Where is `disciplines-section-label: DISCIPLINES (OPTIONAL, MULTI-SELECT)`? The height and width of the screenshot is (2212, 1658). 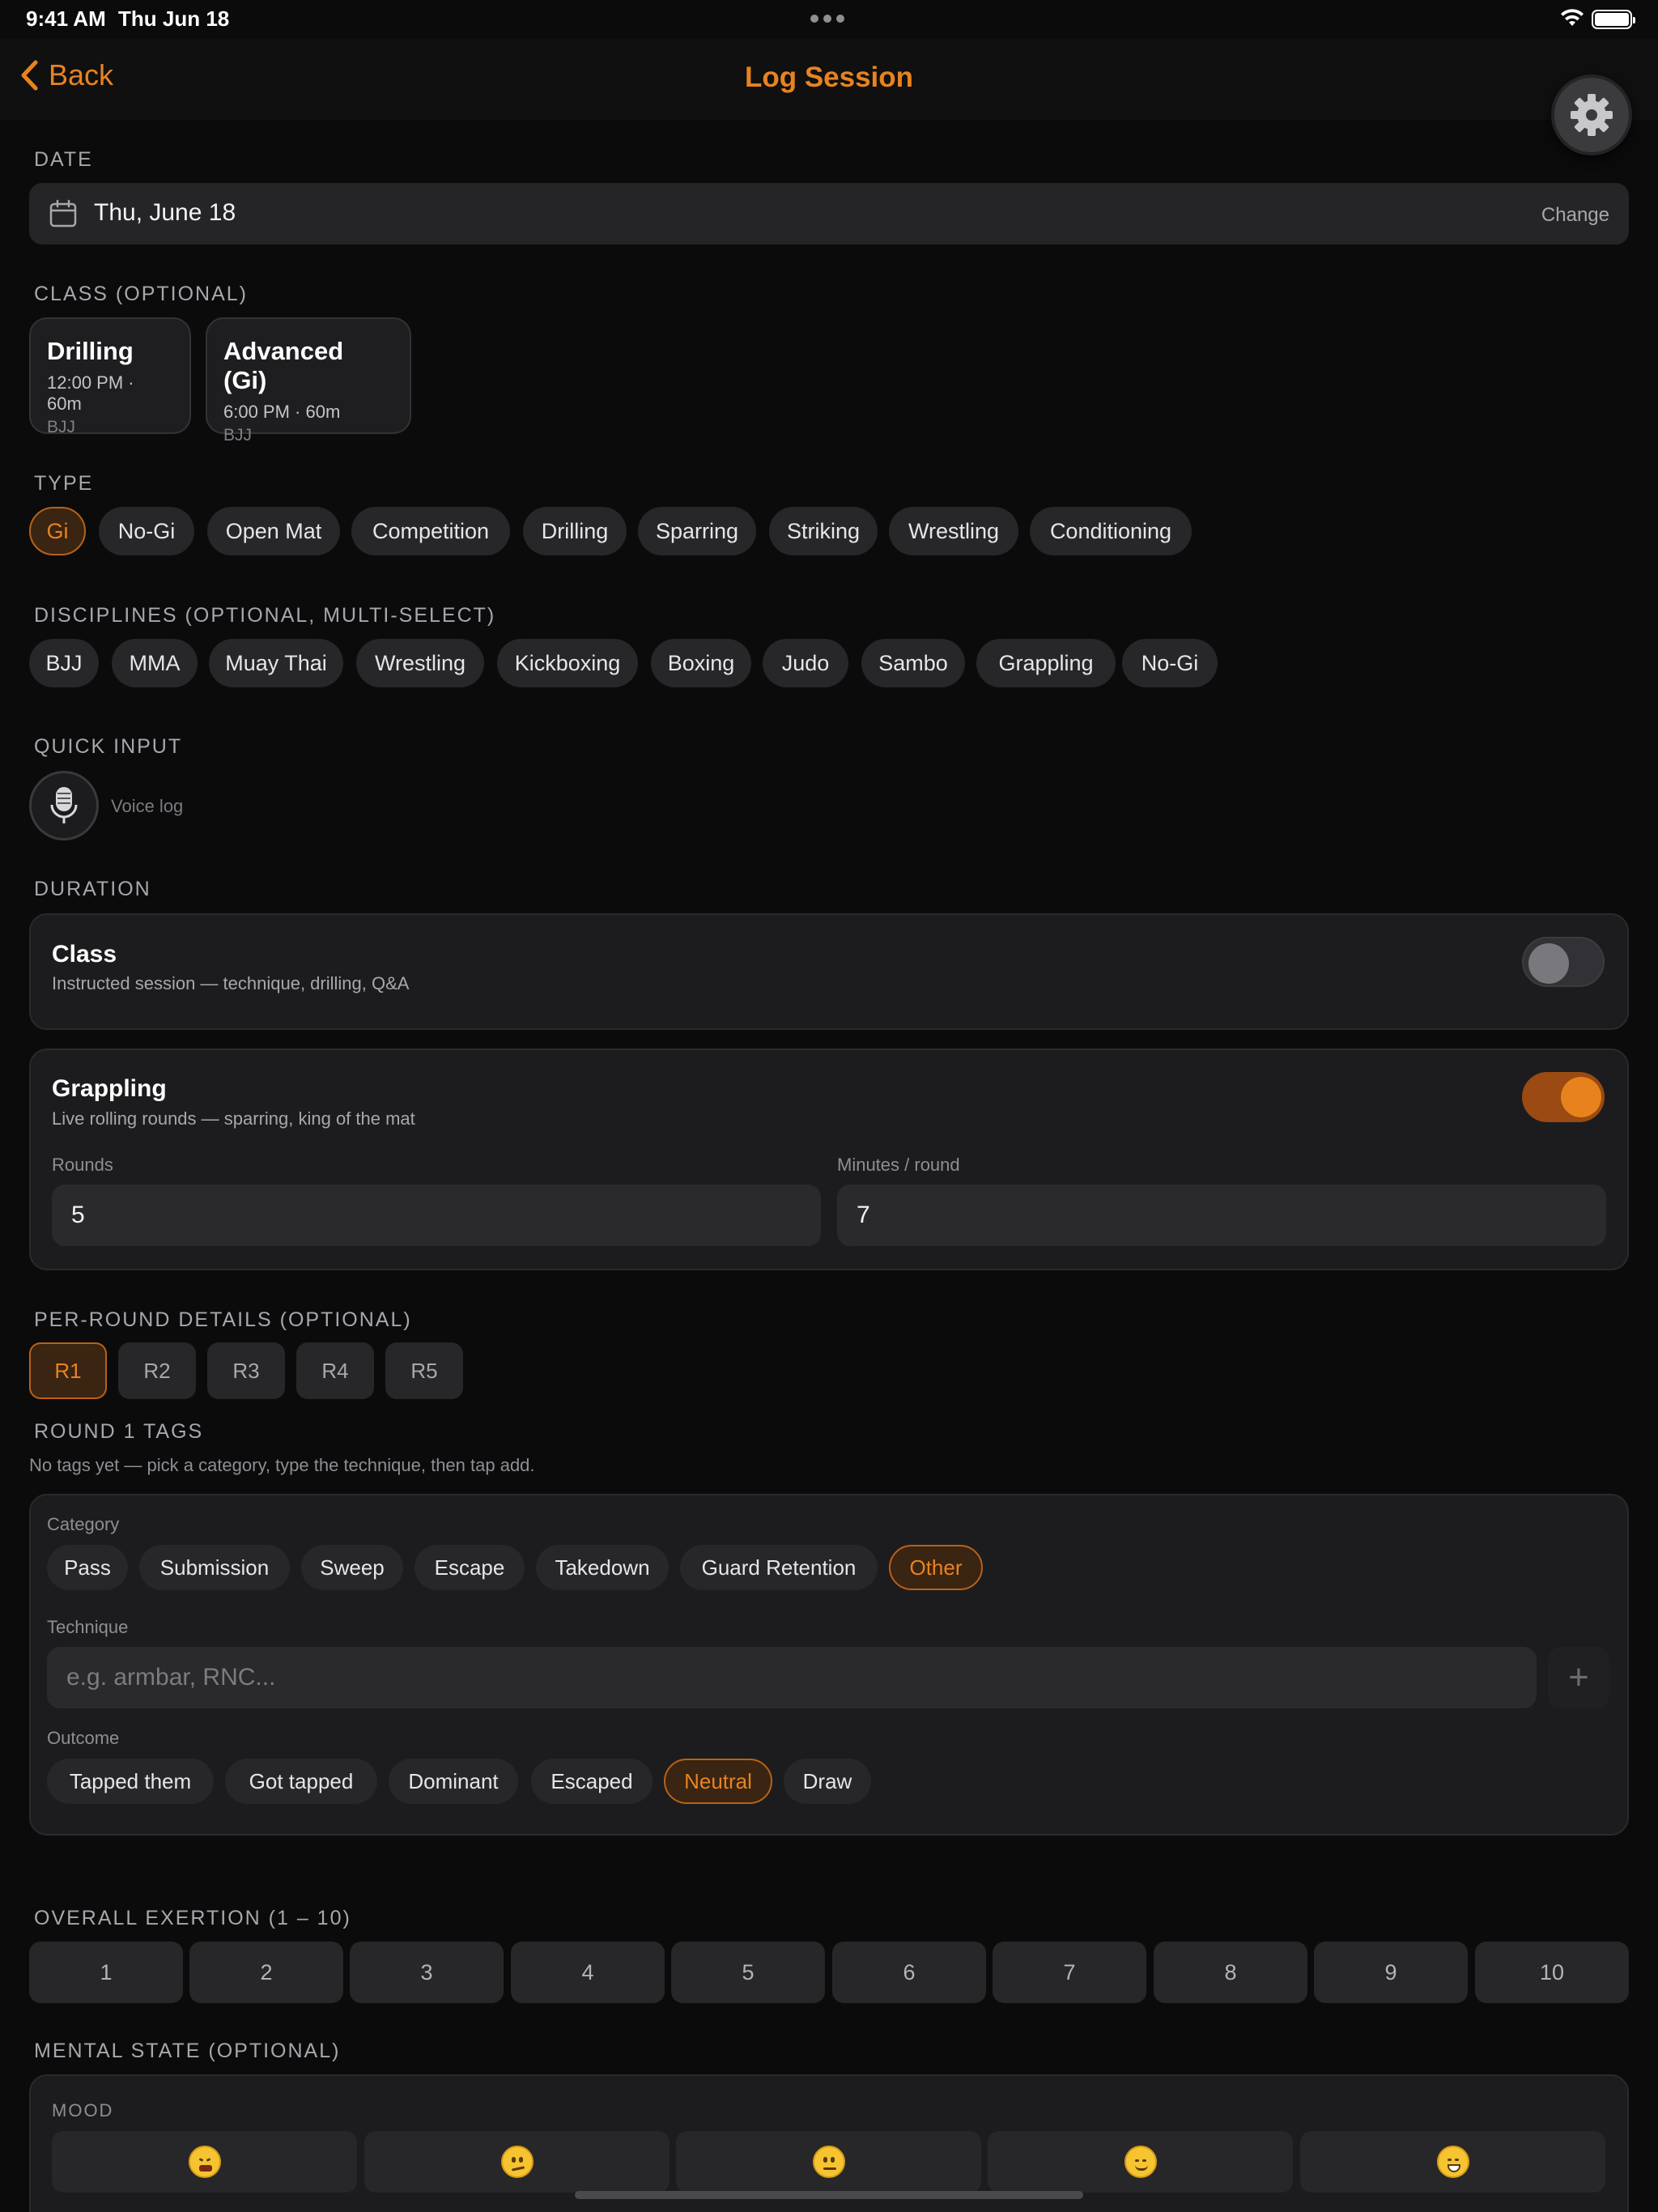 disciplines-section-label: DISCIPLINES (OPTIONAL, MULTI-SELECT) is located at coordinates (265, 615).